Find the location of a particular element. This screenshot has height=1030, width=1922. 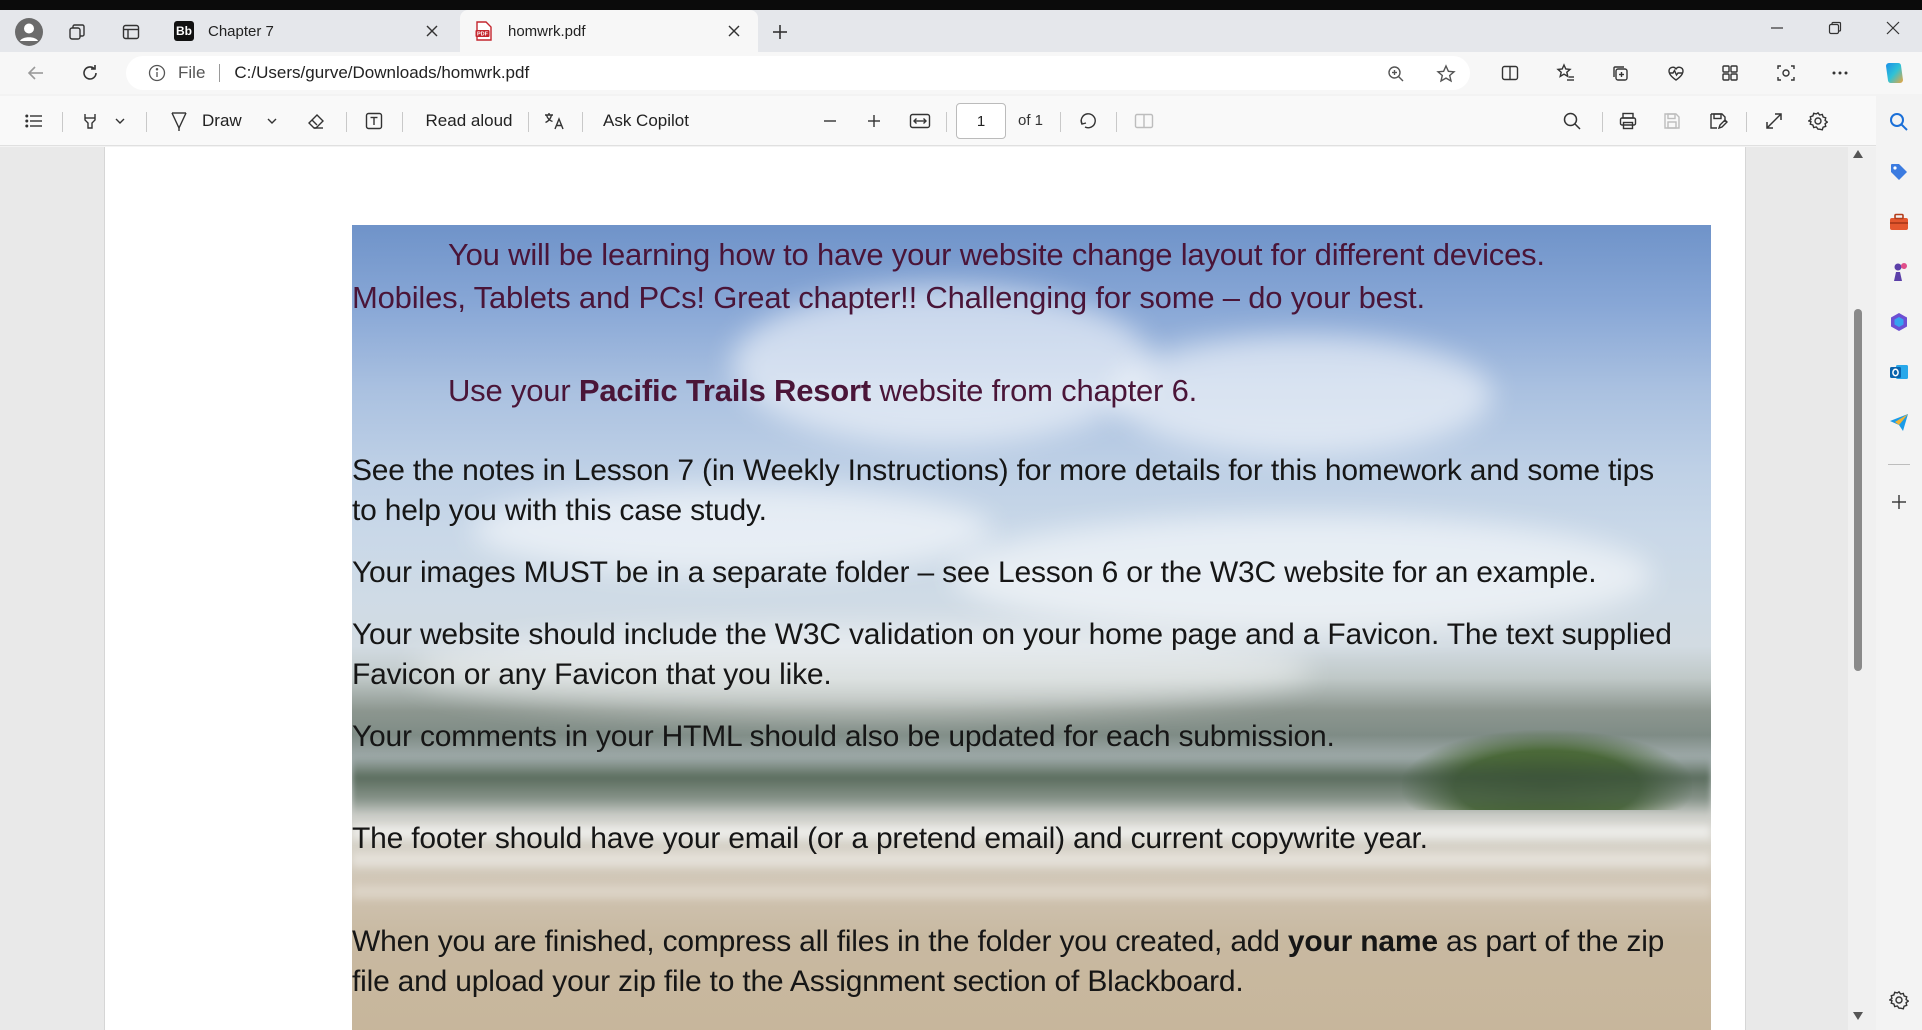

favorite-star-icon is located at coordinates (1446, 74).